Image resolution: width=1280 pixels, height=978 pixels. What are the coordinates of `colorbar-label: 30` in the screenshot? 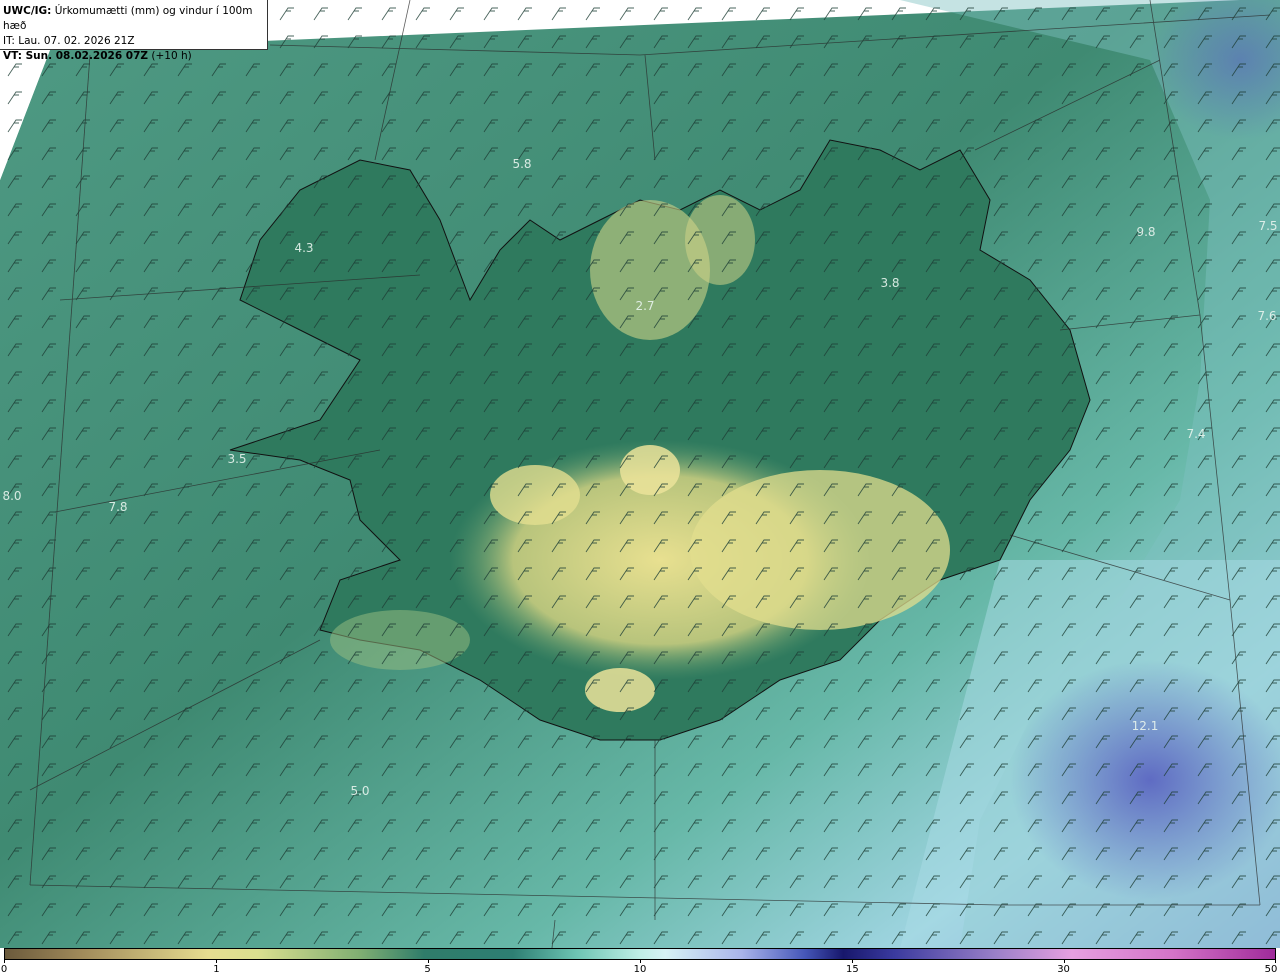 It's located at (1063, 969).